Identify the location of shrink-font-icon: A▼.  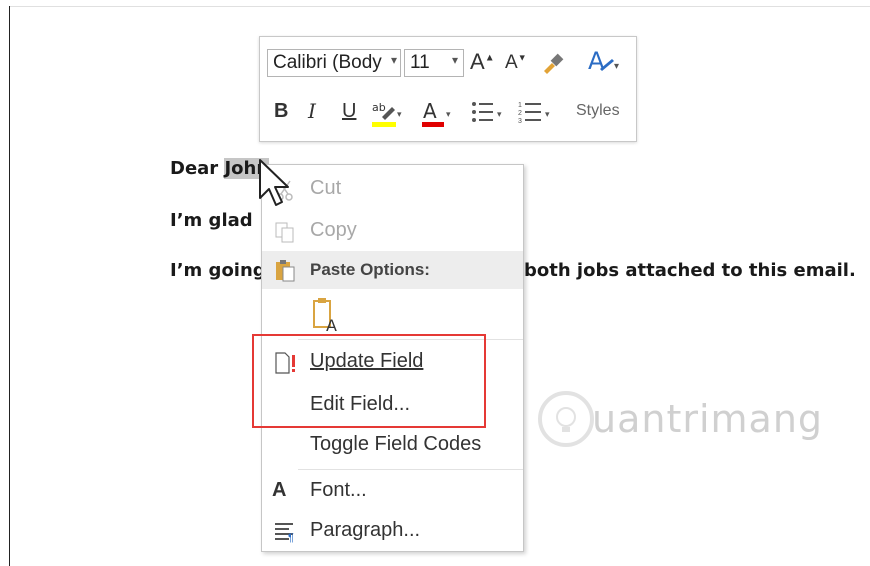
(516, 62).